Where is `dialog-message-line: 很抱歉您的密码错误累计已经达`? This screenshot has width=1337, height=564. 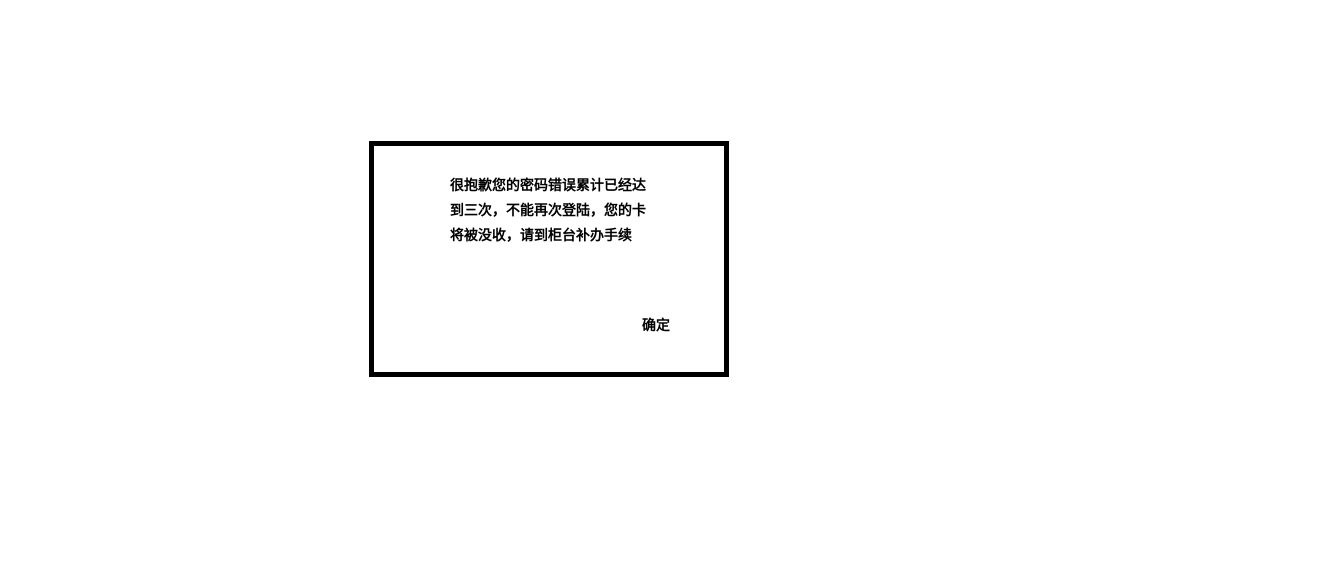
dialog-message-line: 很抱歉您的密码错误累计已经达 is located at coordinates (548, 186).